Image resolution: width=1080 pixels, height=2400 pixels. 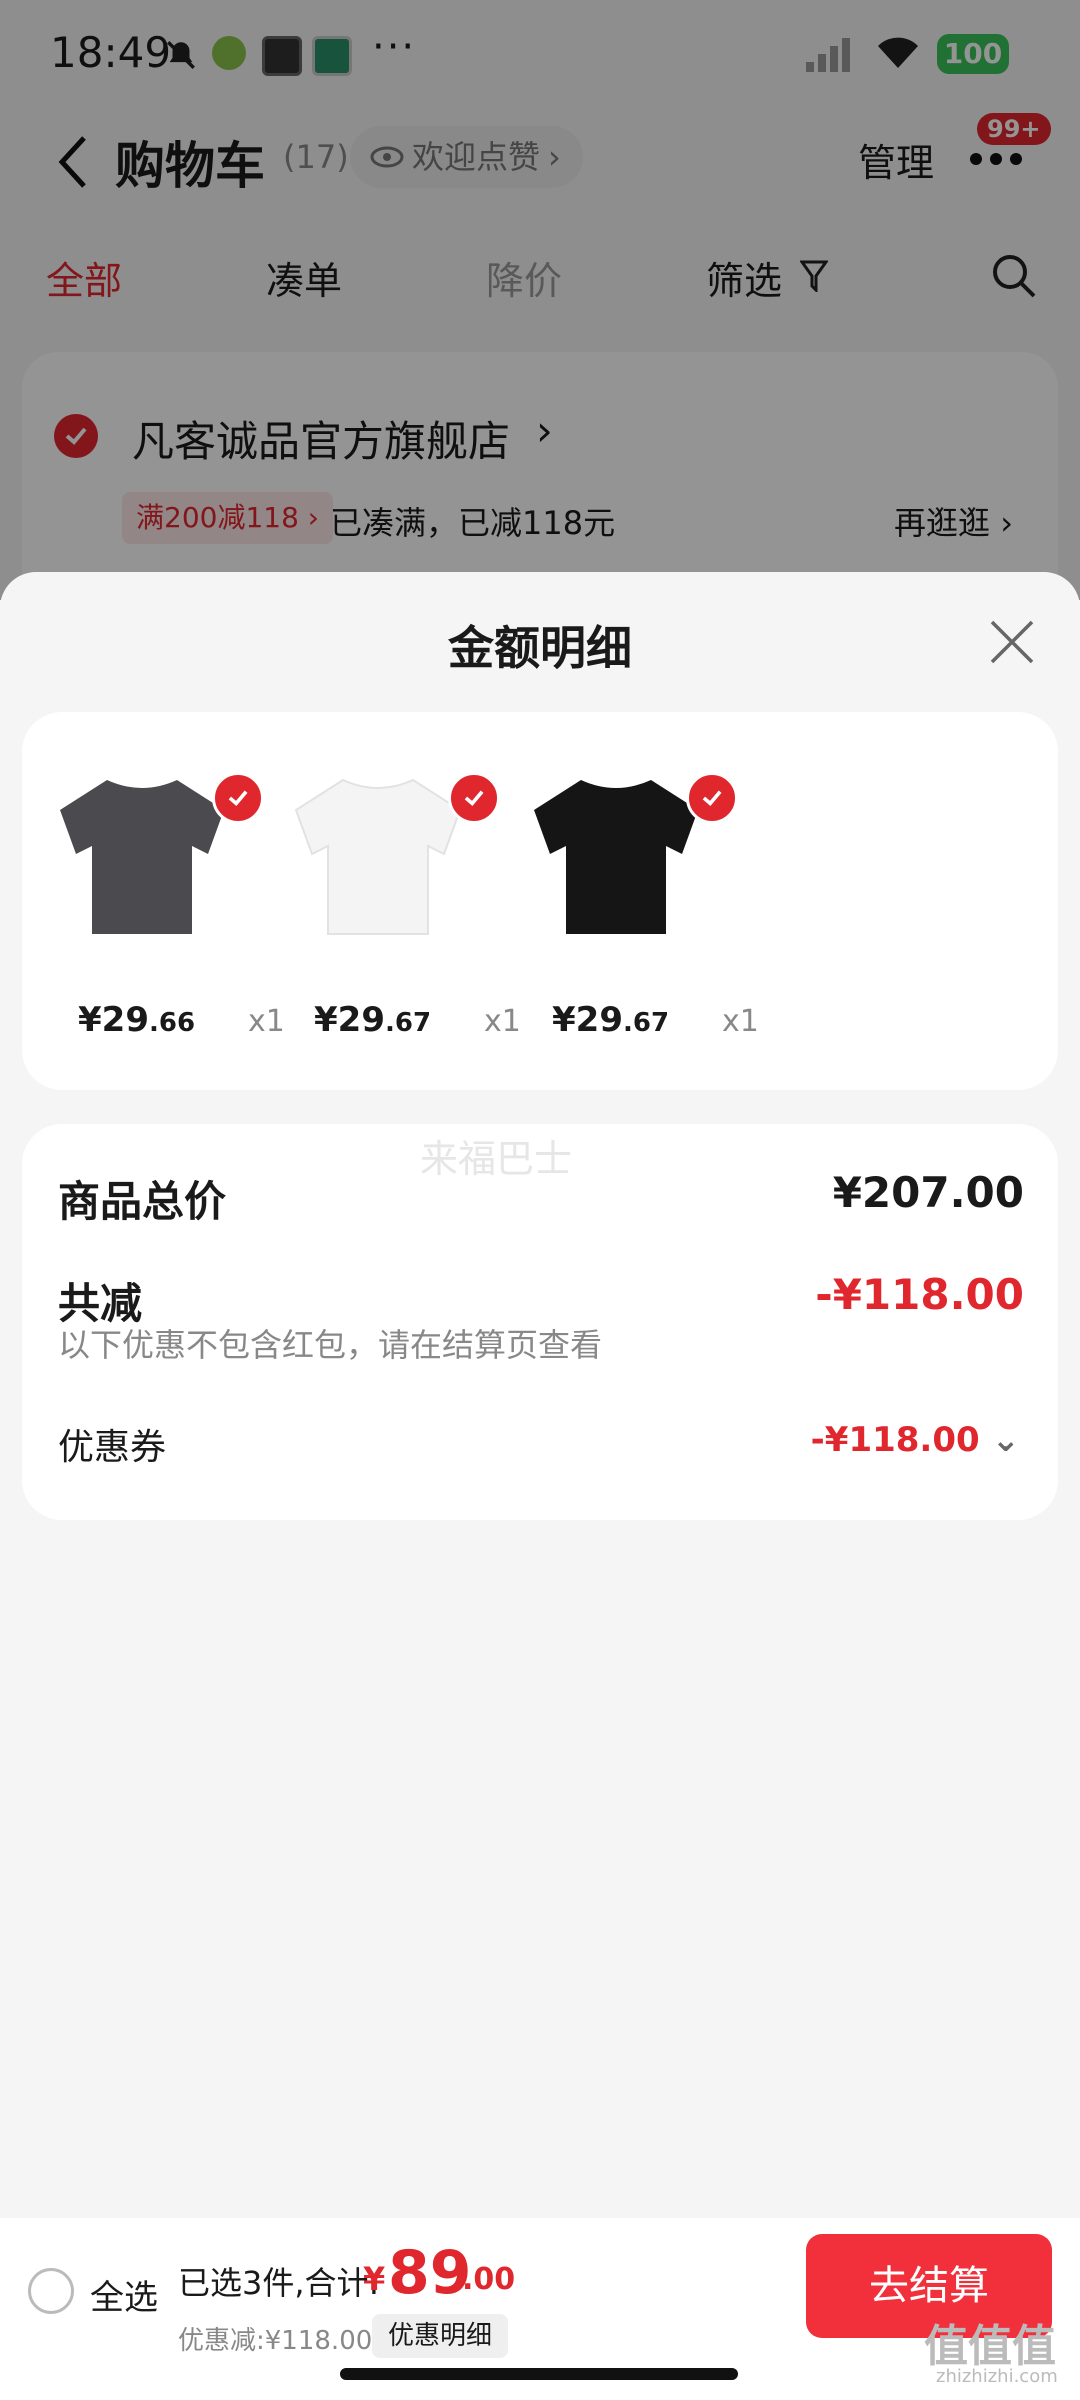 What do you see at coordinates (928, 1192) in the screenshot?
I see `total-price-value: ¥207.00` at bounding box center [928, 1192].